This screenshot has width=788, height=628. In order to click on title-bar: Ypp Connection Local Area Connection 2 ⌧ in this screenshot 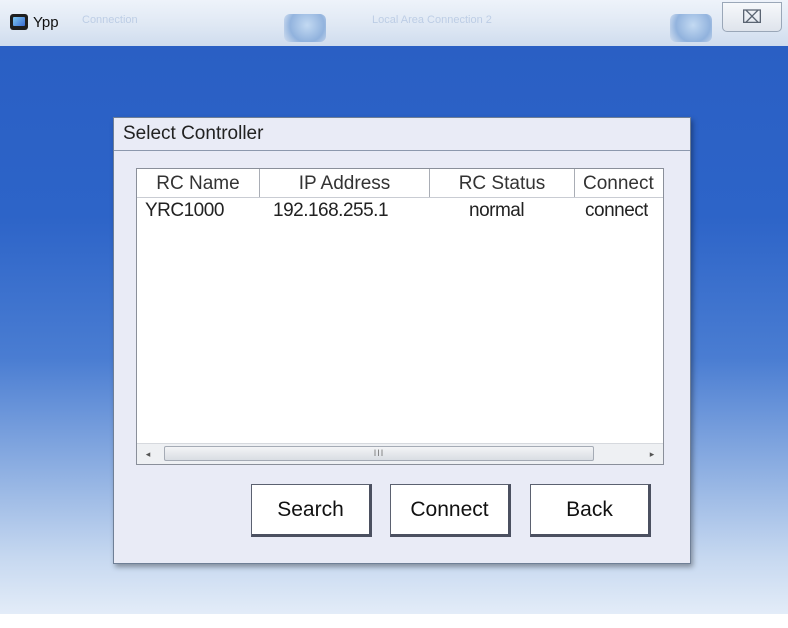, I will do `click(394, 23)`.